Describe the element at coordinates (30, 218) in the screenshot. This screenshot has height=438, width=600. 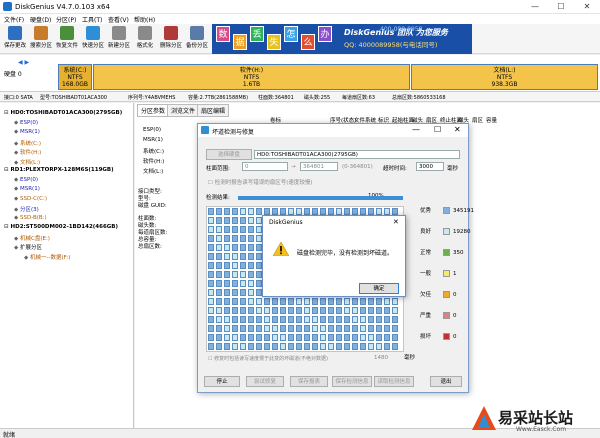
I see `tree-partition-node: ◆ SSD-B(B:)` at that location.